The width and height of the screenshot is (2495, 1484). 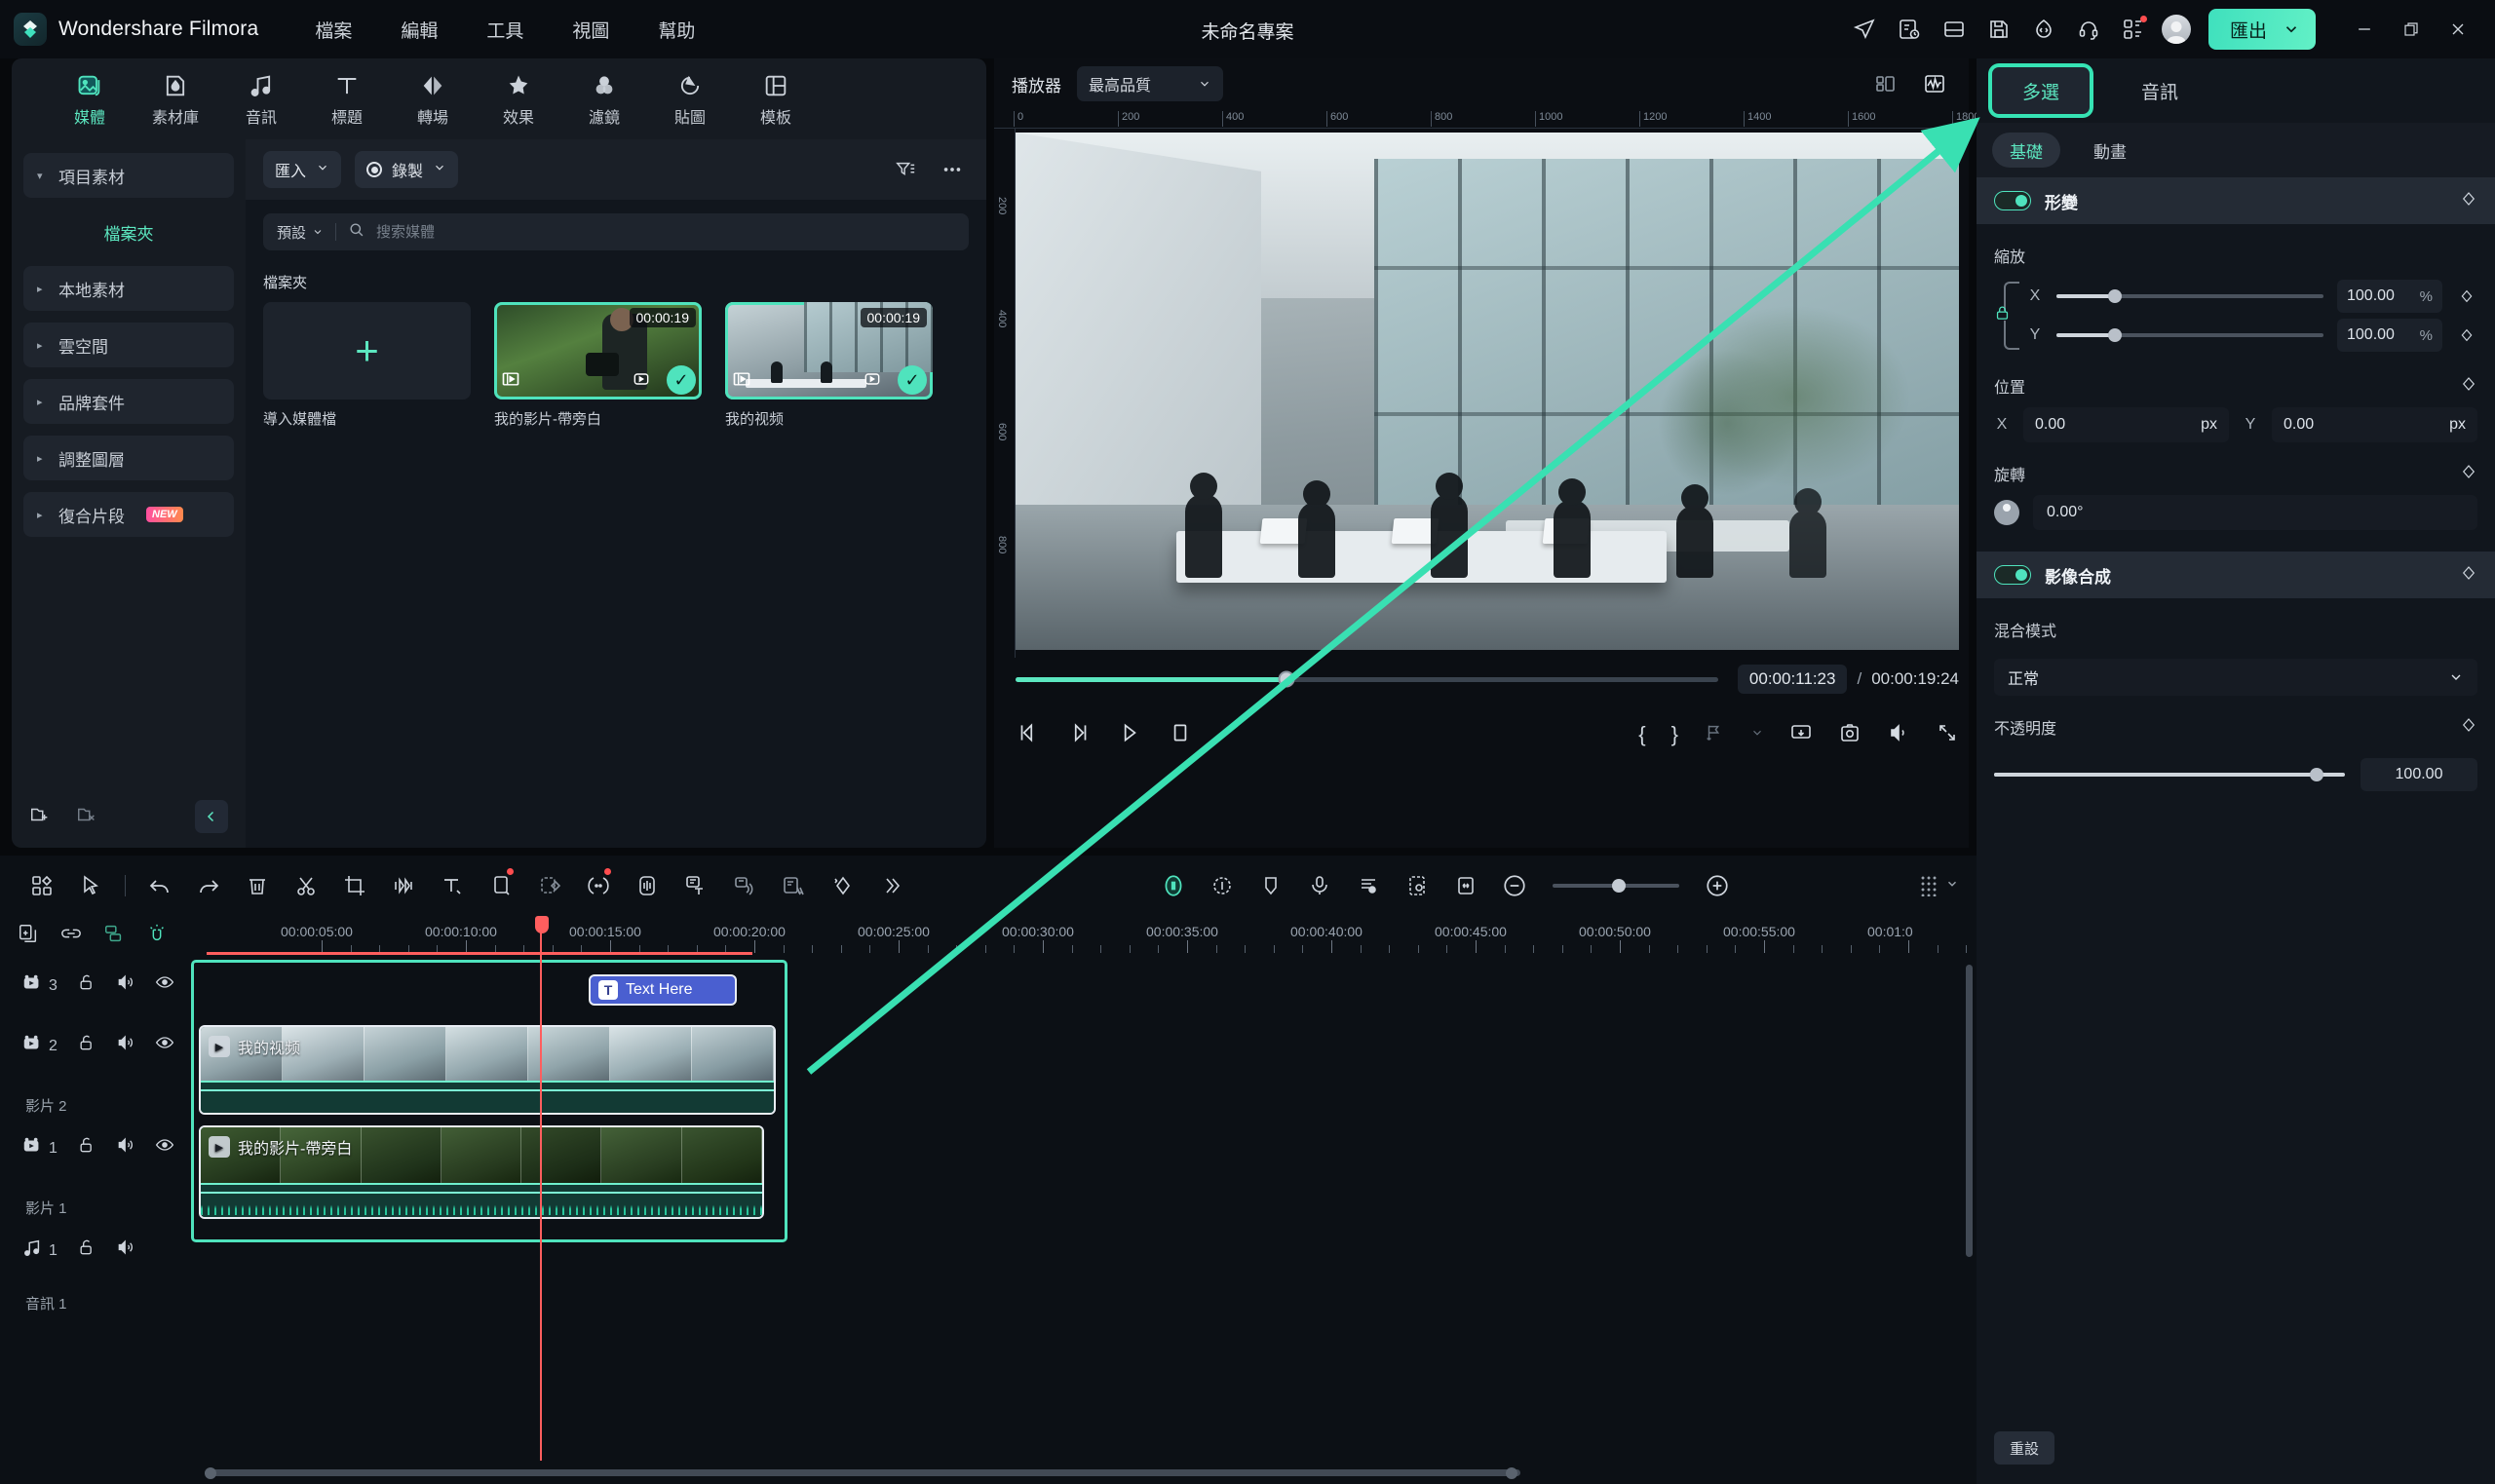 What do you see at coordinates (347, 99) in the screenshot?
I see `tab-title: 標題` at bounding box center [347, 99].